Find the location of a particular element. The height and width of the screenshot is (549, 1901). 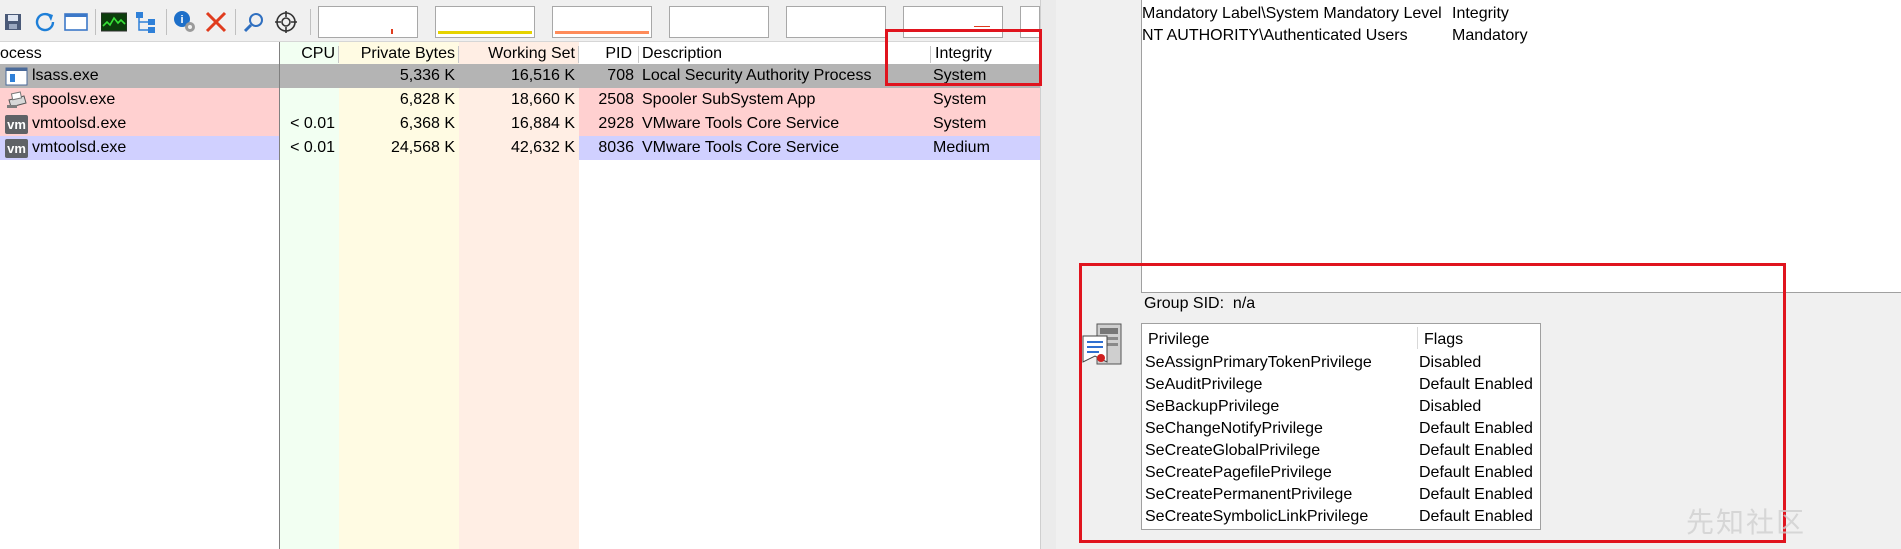

tree-column-divider is located at coordinates (279, 295).